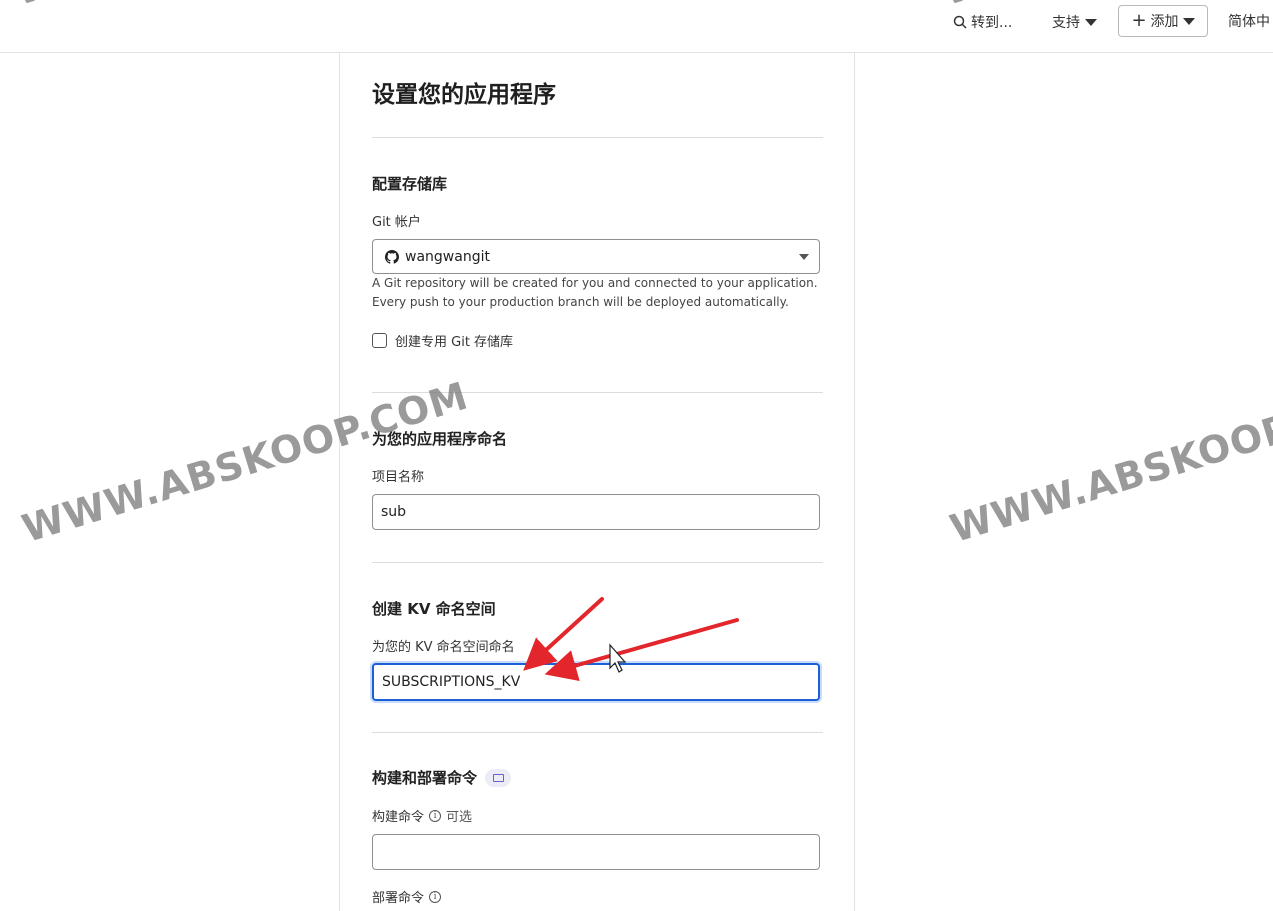 The height and width of the screenshot is (911, 1273). I want to click on git-account-value: wangwangit, so click(447, 256).